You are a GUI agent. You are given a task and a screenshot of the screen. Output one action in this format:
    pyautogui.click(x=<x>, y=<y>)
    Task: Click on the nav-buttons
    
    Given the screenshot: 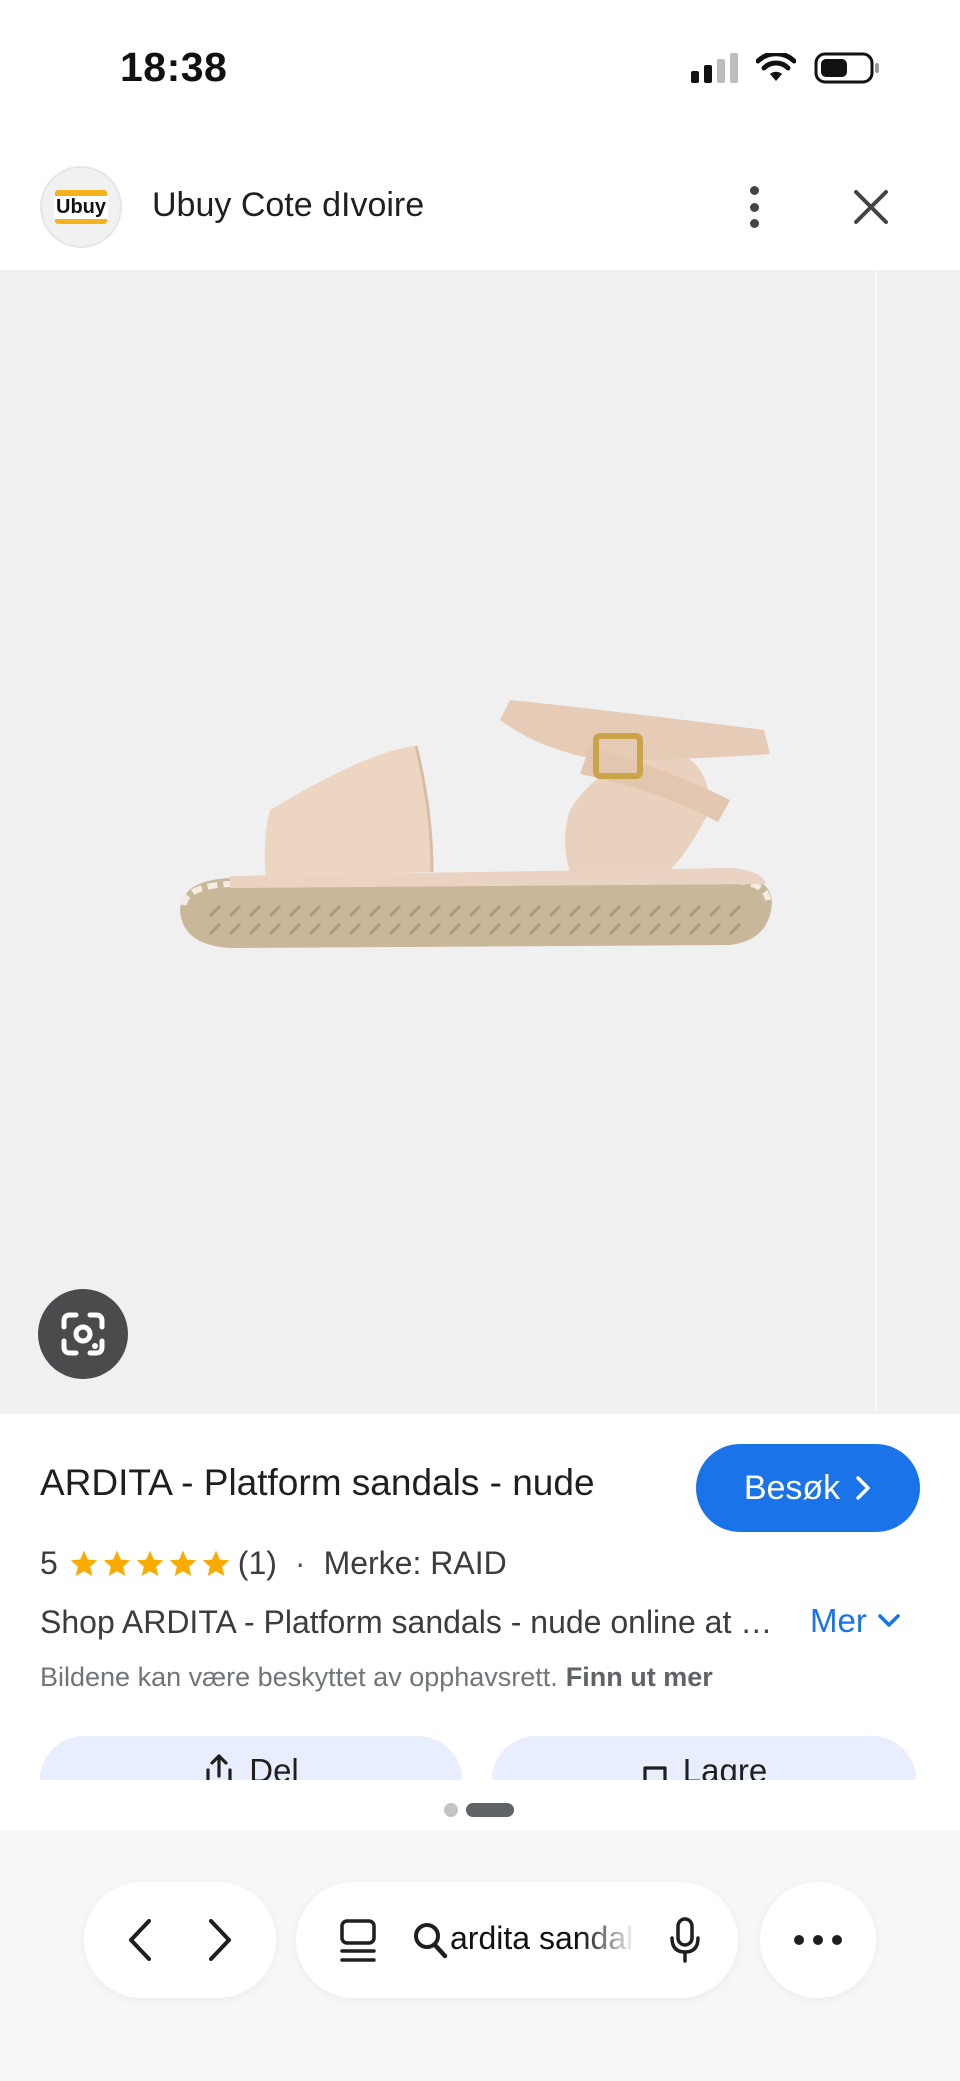 What is the action you would take?
    pyautogui.click(x=180, y=1940)
    